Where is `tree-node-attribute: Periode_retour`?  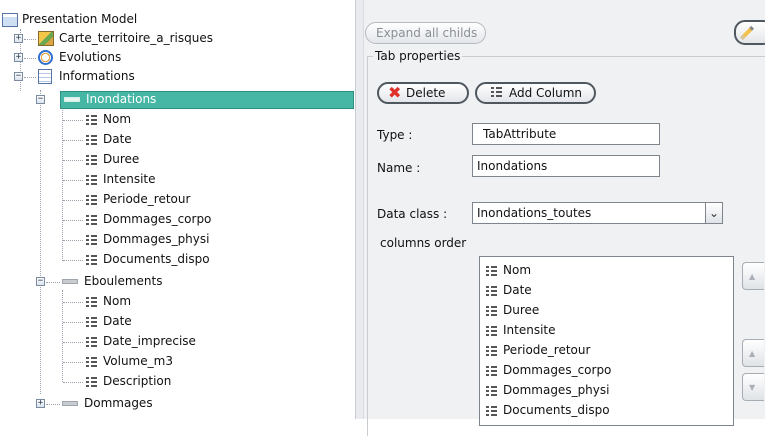 tree-node-attribute: Periode_retour is located at coordinates (150, 199).